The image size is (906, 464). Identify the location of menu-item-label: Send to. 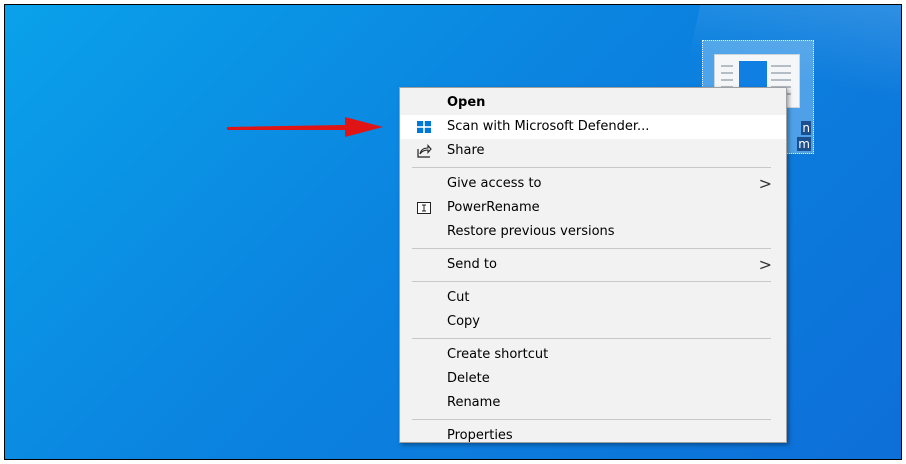
(472, 264).